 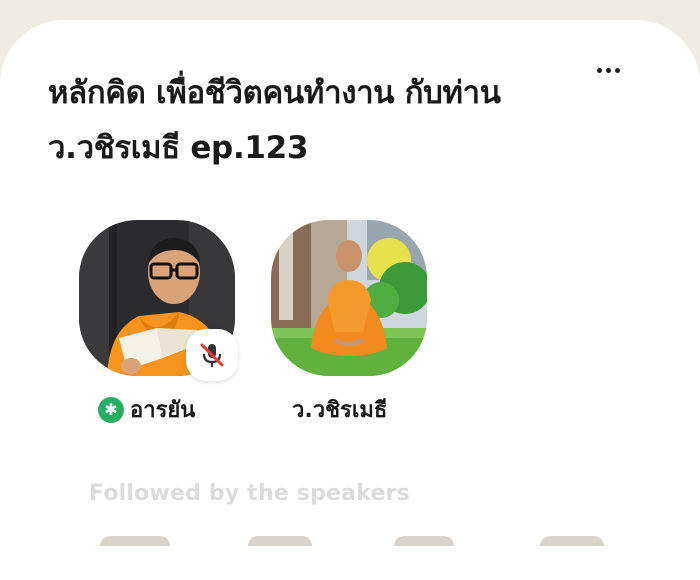 I want to click on more-options-button, so click(x=608, y=70).